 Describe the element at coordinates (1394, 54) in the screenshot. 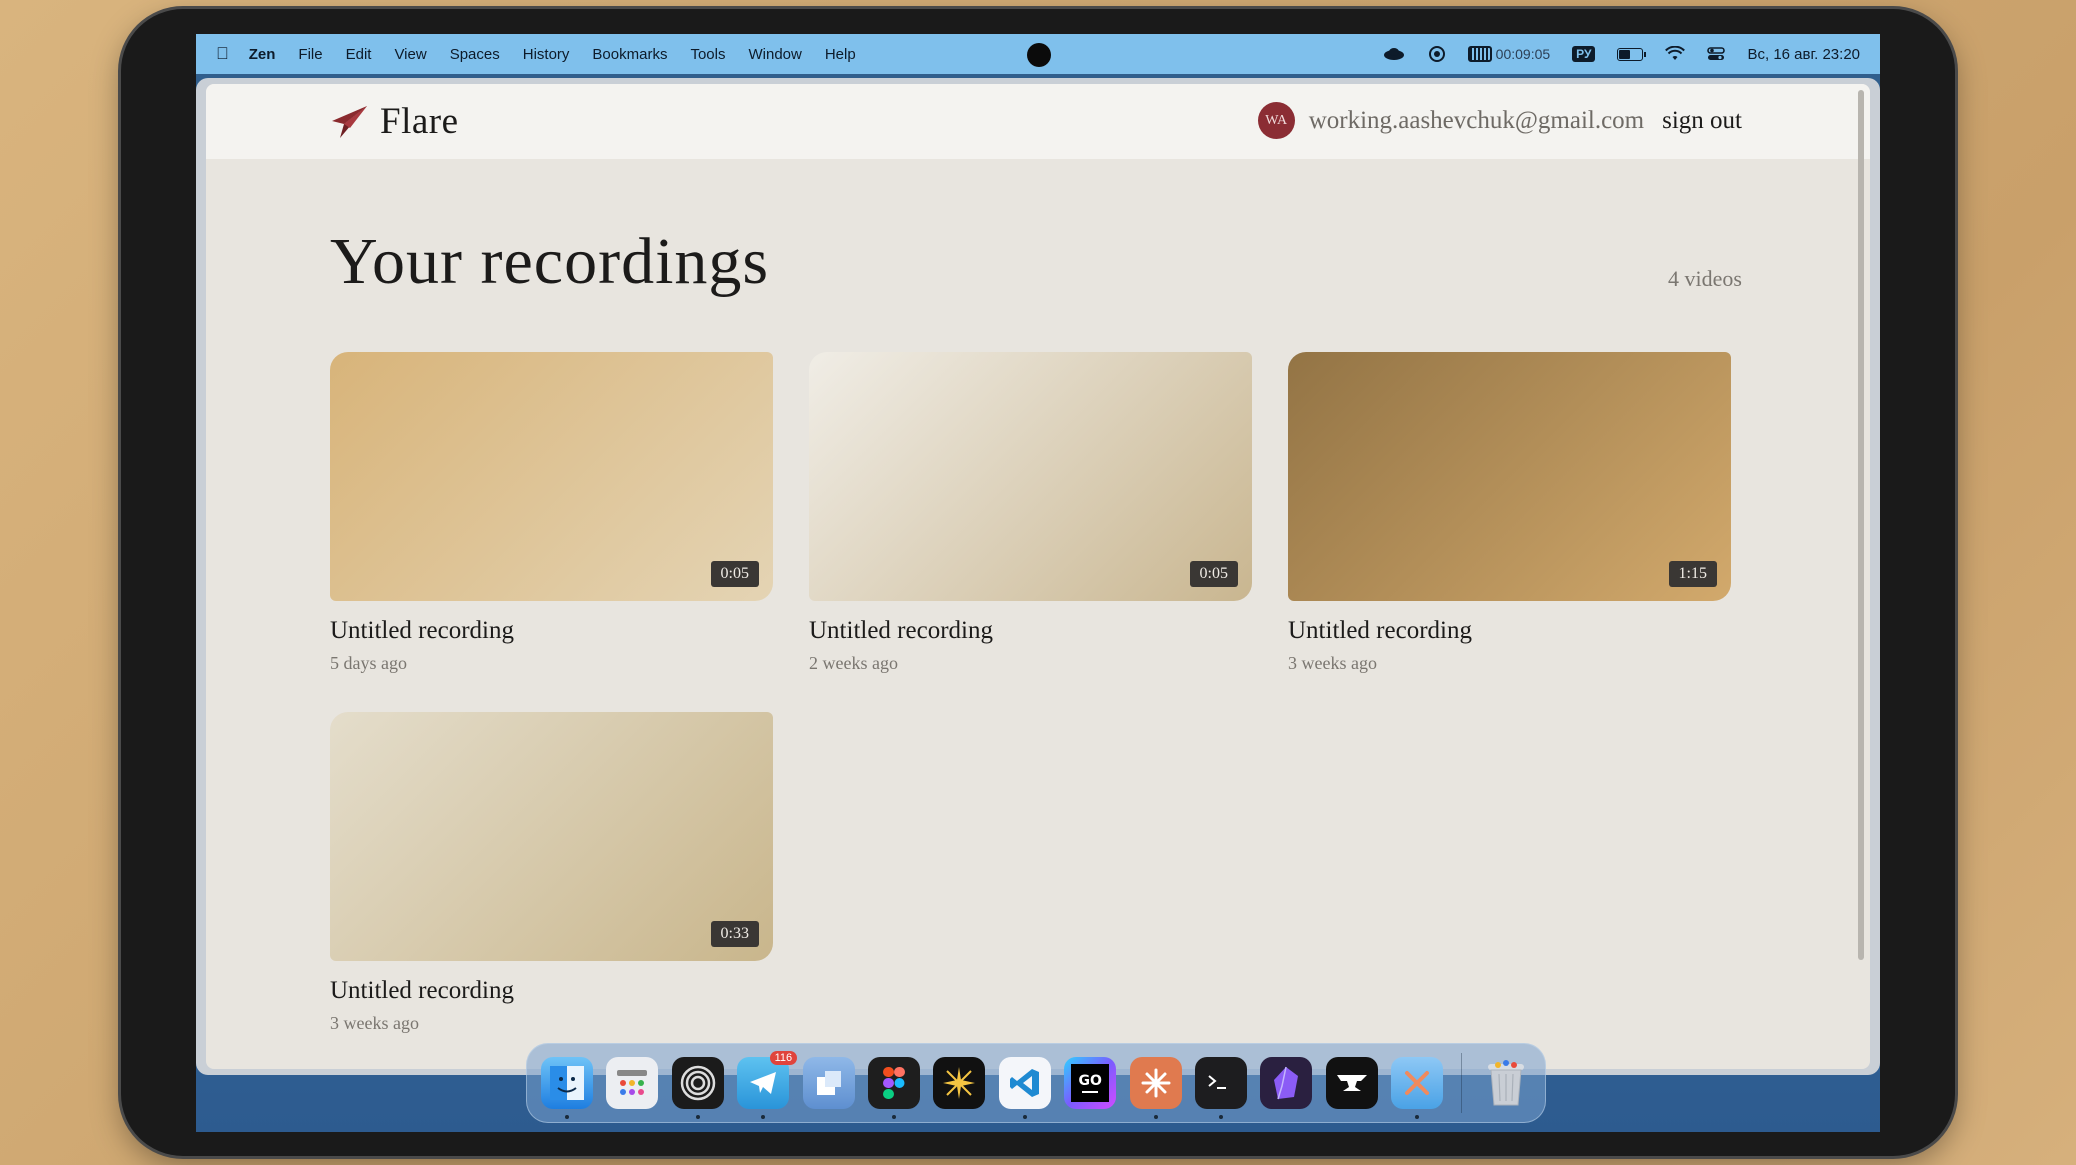

I see `cloud-status-icon` at that location.